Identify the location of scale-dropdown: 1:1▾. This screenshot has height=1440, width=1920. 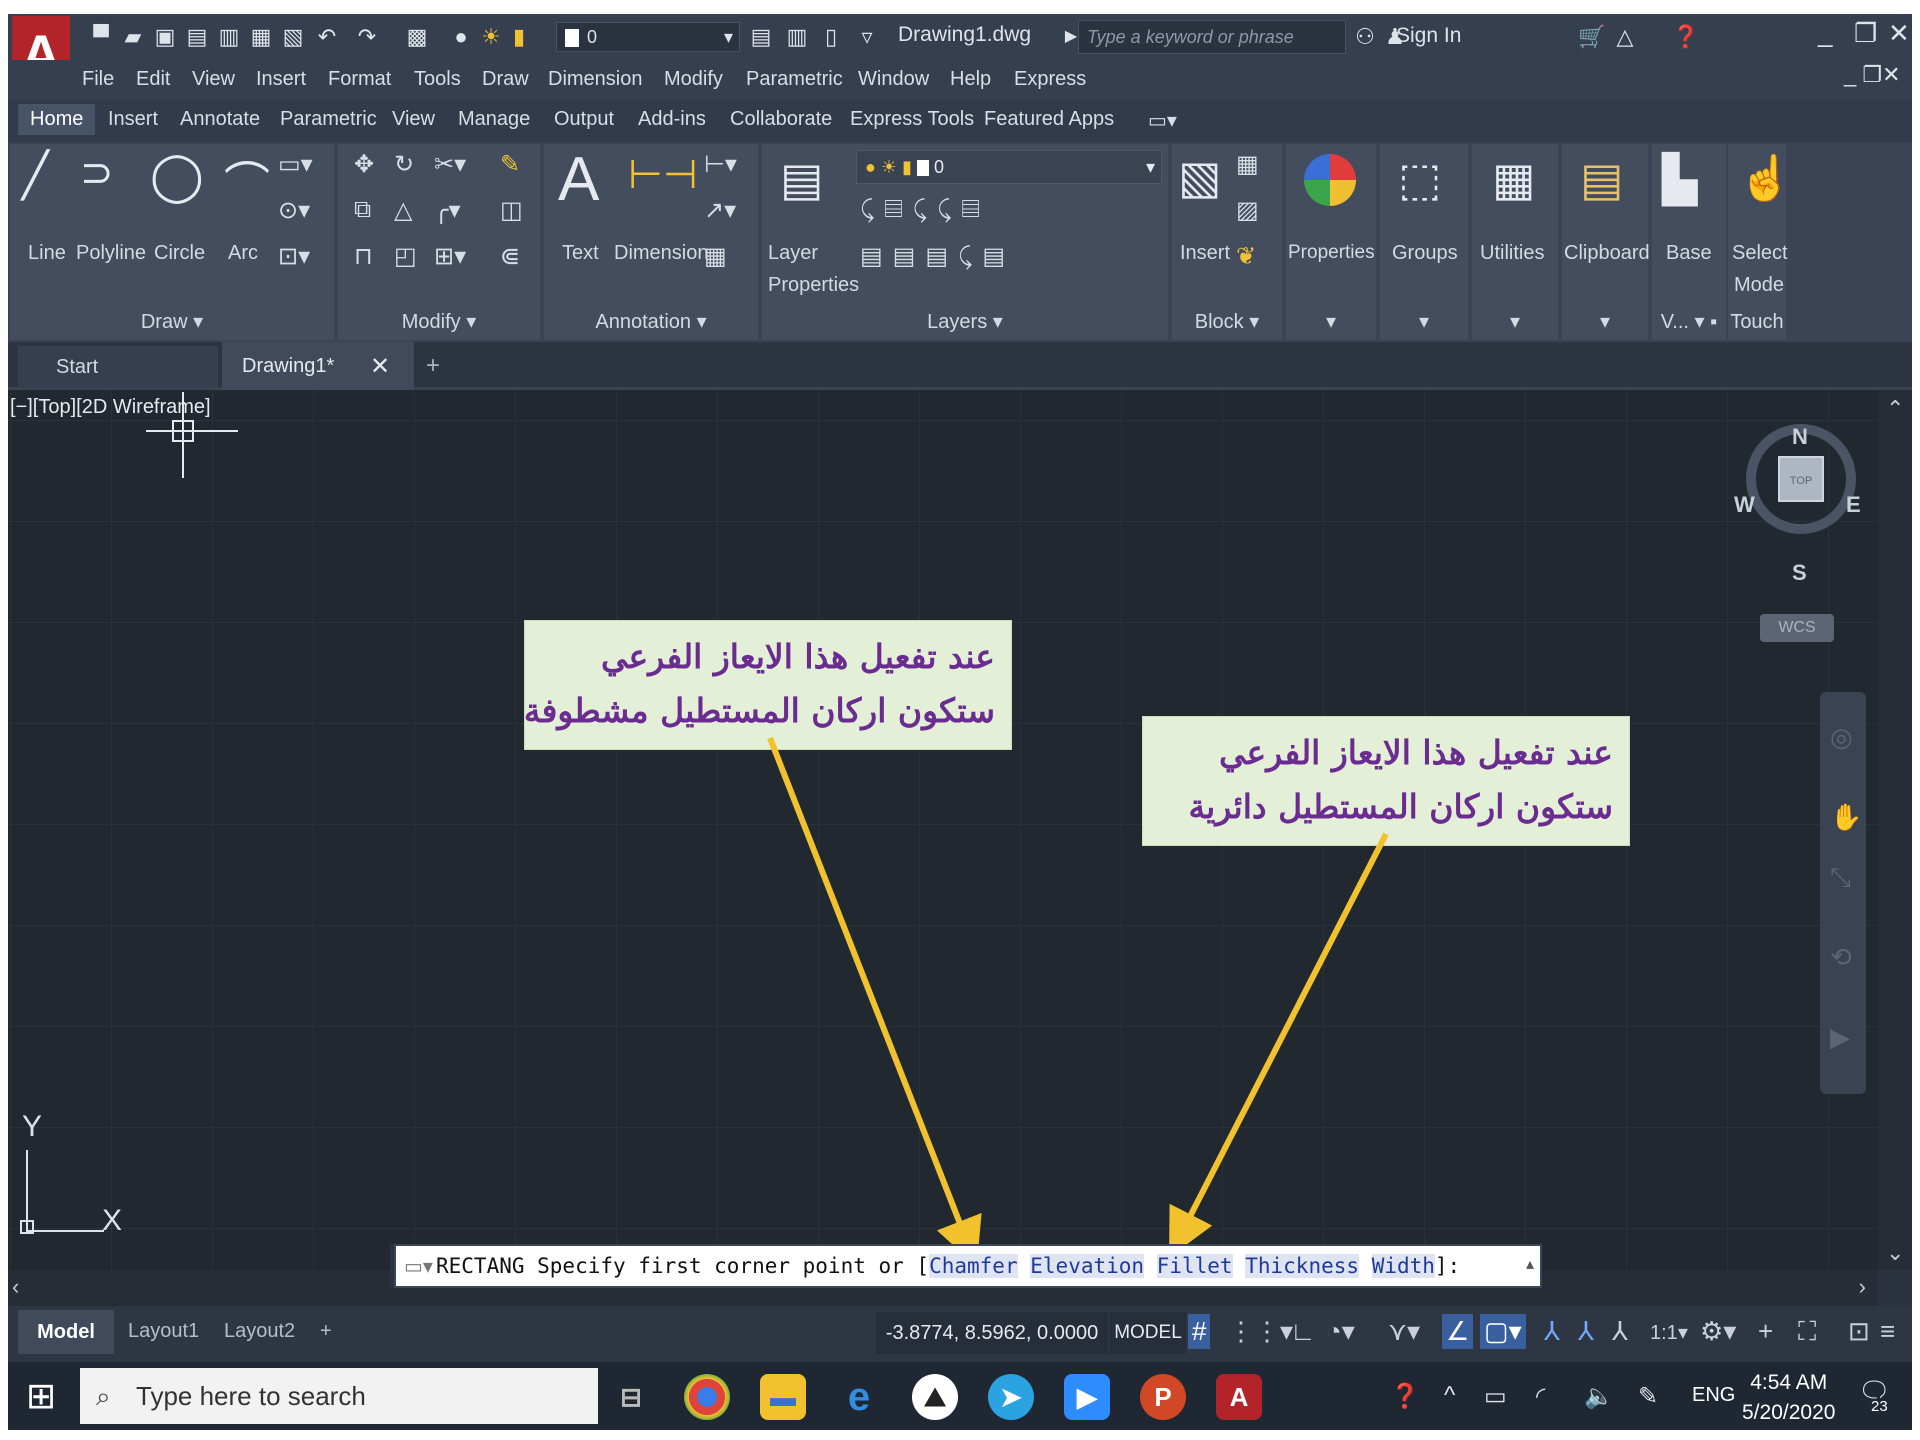
(1669, 1332).